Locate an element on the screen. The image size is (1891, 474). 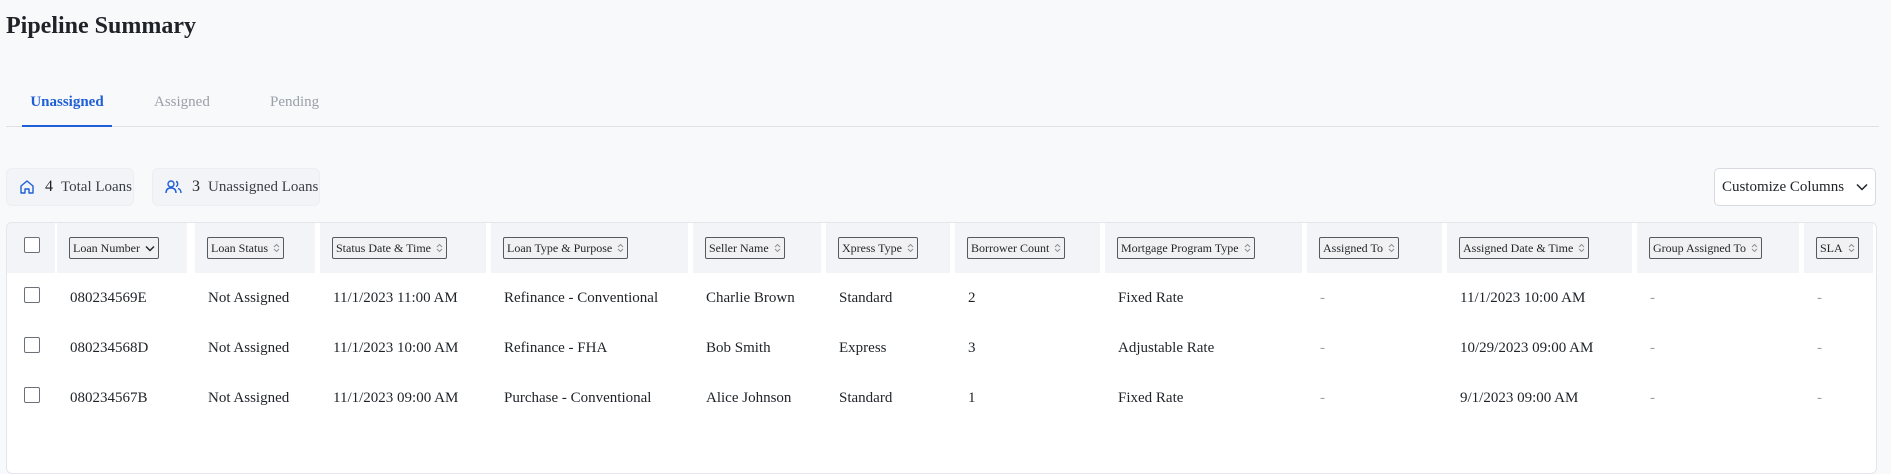
column-header-status-datetime: Status Date & Time is located at coordinates (403, 248).